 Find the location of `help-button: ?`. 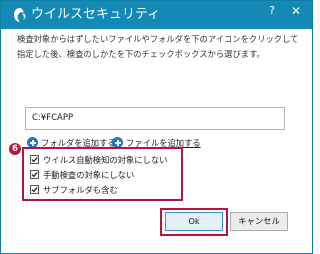

help-button: ? is located at coordinates (272, 11).